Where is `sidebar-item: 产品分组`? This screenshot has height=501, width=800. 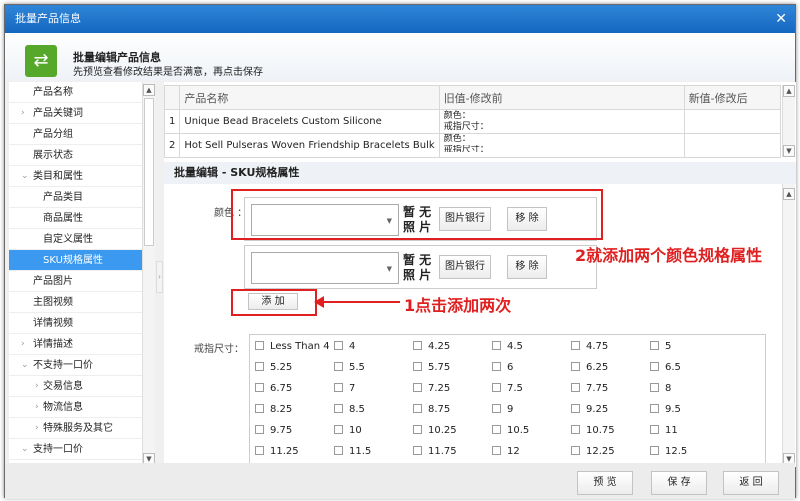 sidebar-item: 产品分组 is located at coordinates (77, 134).